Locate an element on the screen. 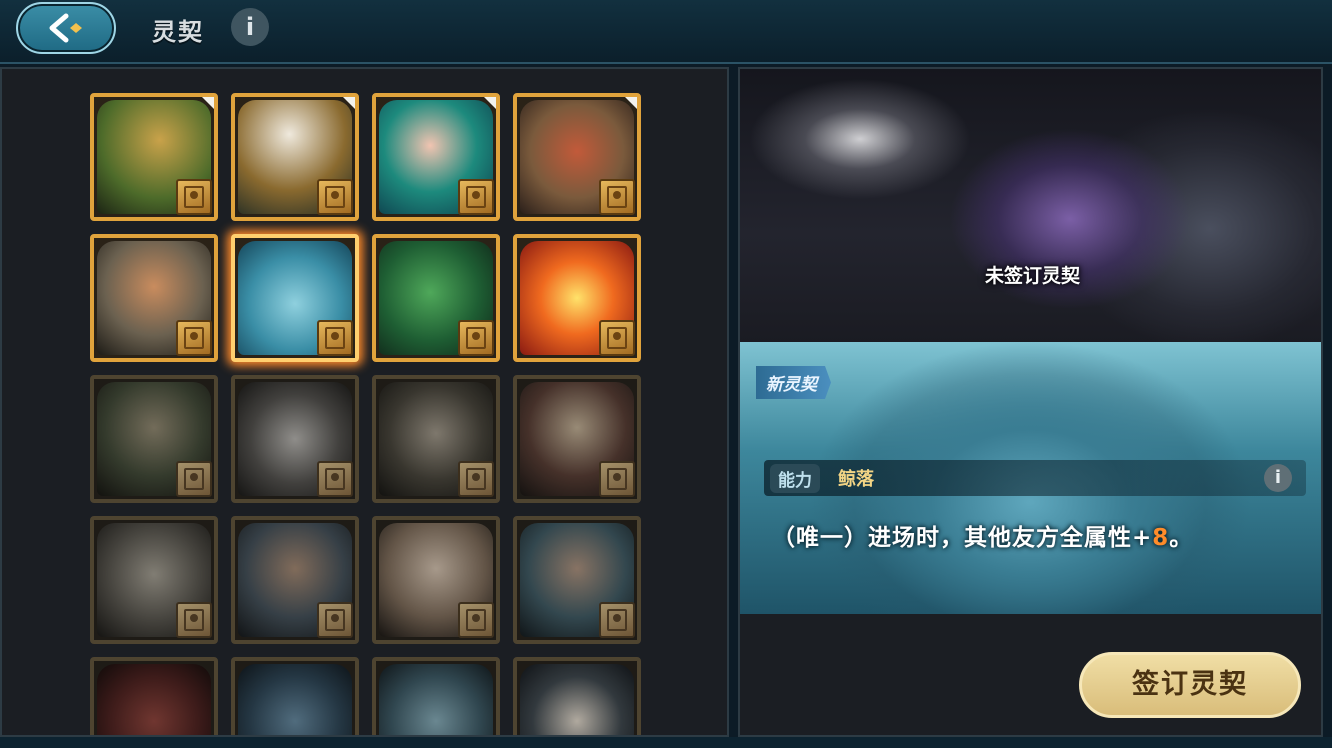 The height and width of the screenshot is (748, 1332). contract-card-archer is located at coordinates (154, 439).